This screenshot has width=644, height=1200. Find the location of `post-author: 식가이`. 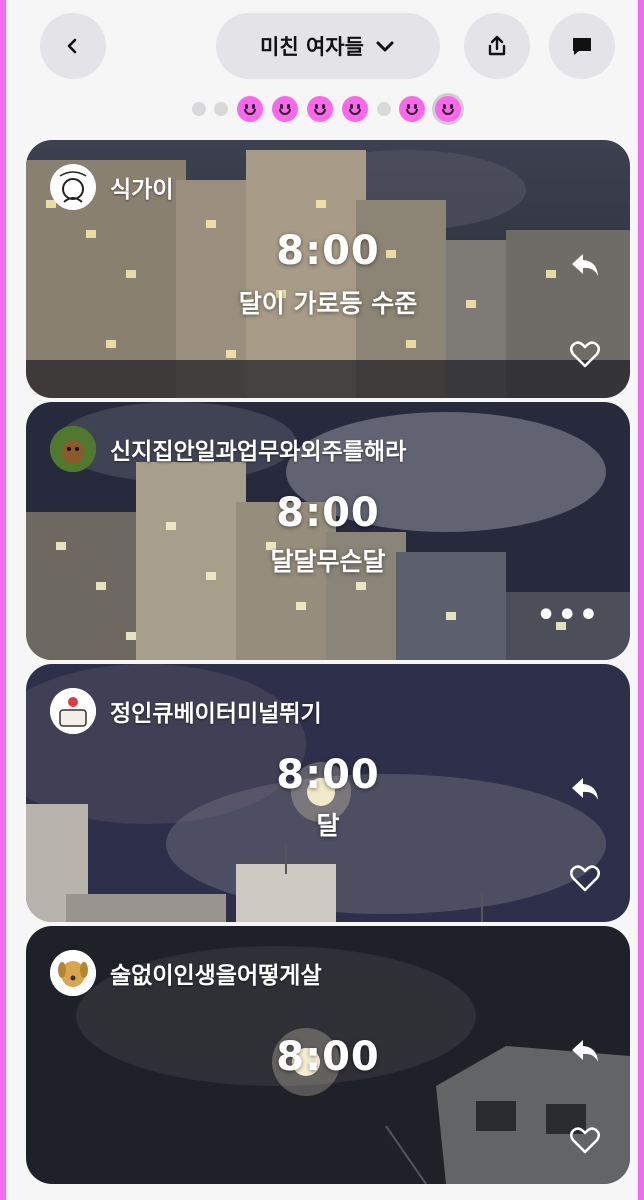

post-author: 식가이 is located at coordinates (111, 187).